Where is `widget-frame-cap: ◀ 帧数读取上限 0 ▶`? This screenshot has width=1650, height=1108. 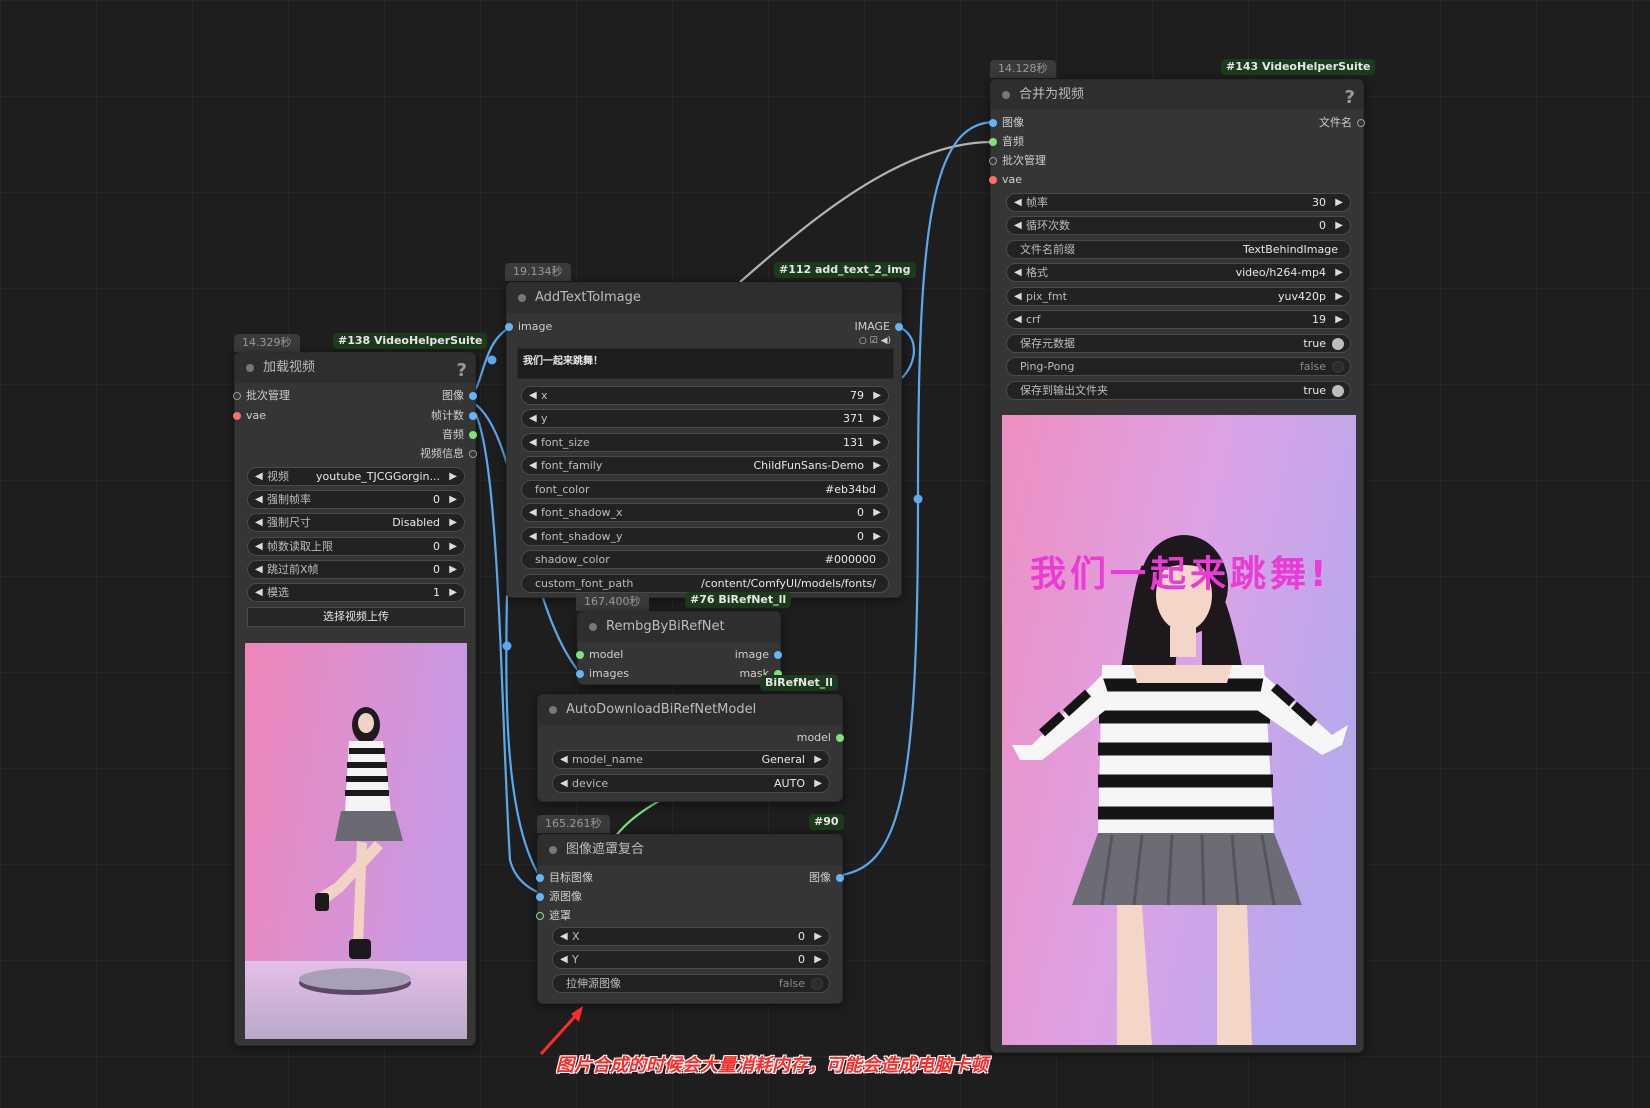
widget-frame-cap: ◀ 帧数读取上限 0 ▶ is located at coordinates (356, 546).